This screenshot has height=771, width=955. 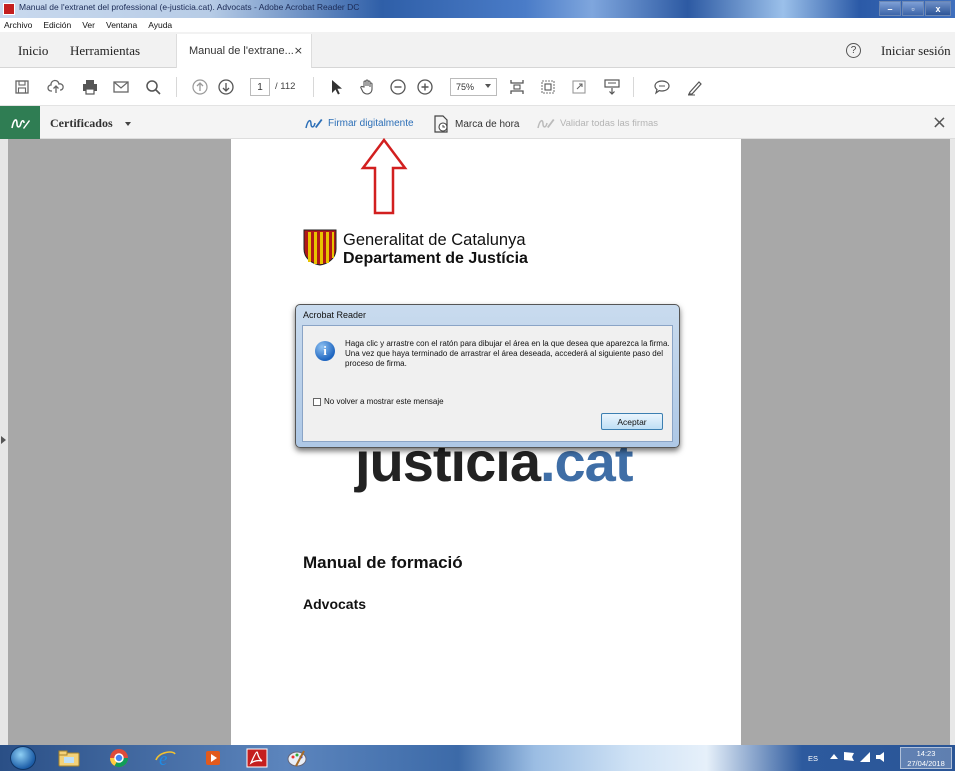 What do you see at coordinates (56, 87) in the screenshot?
I see `cloud-upload-icon` at bounding box center [56, 87].